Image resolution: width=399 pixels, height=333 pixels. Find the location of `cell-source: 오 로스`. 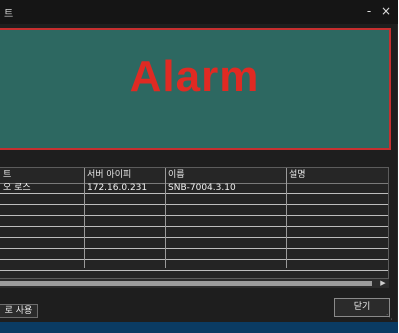

cell-source: 오 로스 is located at coordinates (17, 188).